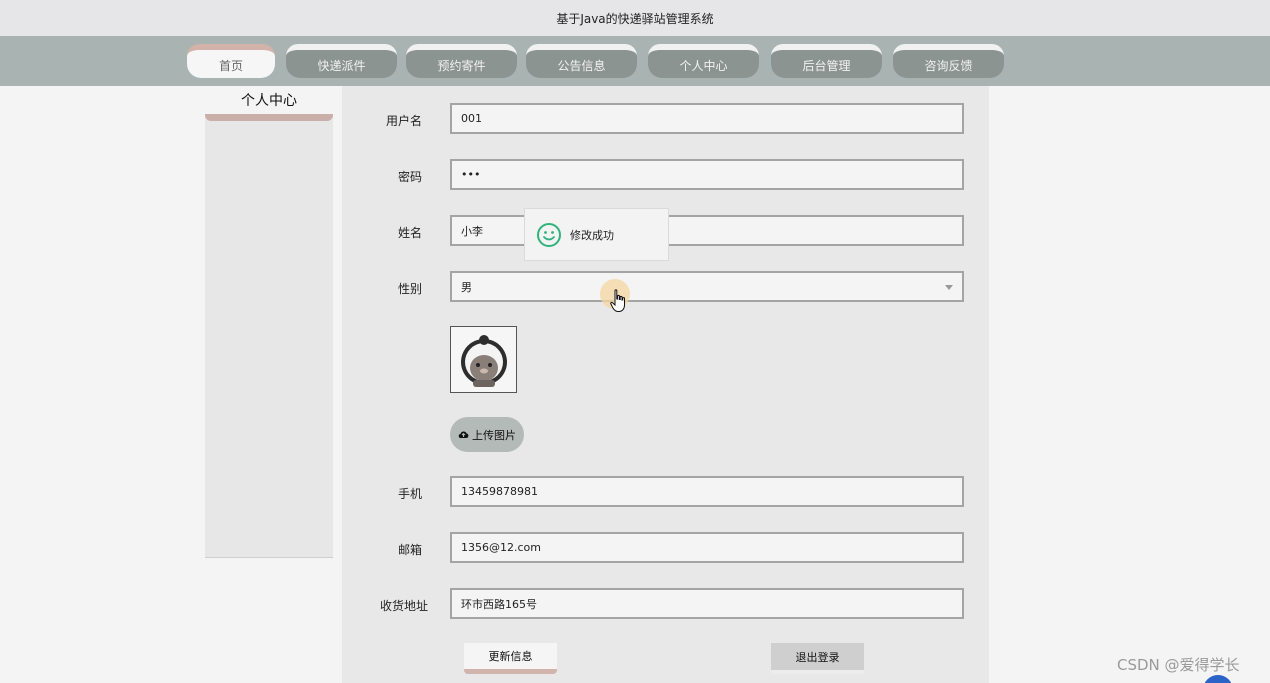 The image size is (1270, 683). Describe the element at coordinates (409, 550) in the screenshot. I see `email-label: 邮箱` at that location.